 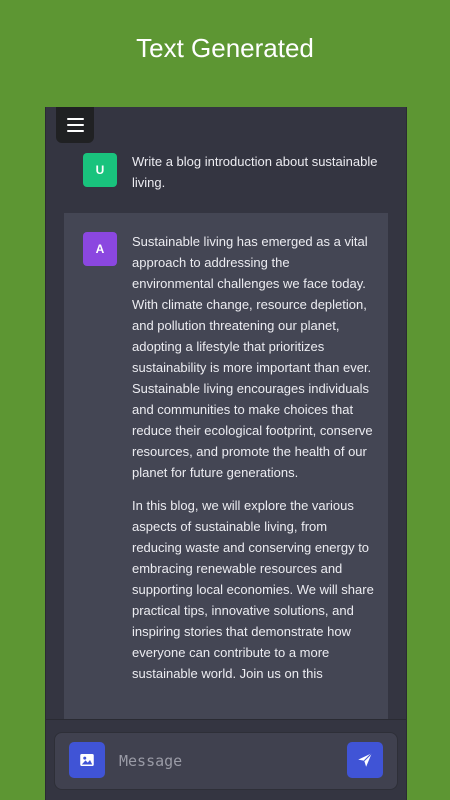 I want to click on send-button, so click(x=365, y=760).